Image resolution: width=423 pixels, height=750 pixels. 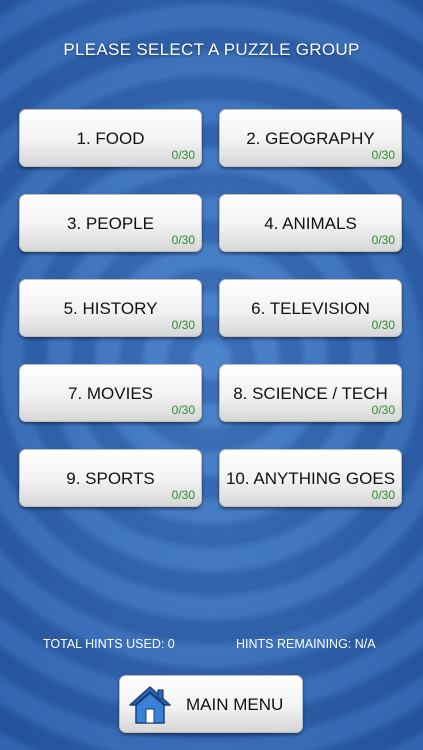 I want to click on group-button-science-tech: 8. SCIENCE / TECH 0/30, so click(x=310, y=393).